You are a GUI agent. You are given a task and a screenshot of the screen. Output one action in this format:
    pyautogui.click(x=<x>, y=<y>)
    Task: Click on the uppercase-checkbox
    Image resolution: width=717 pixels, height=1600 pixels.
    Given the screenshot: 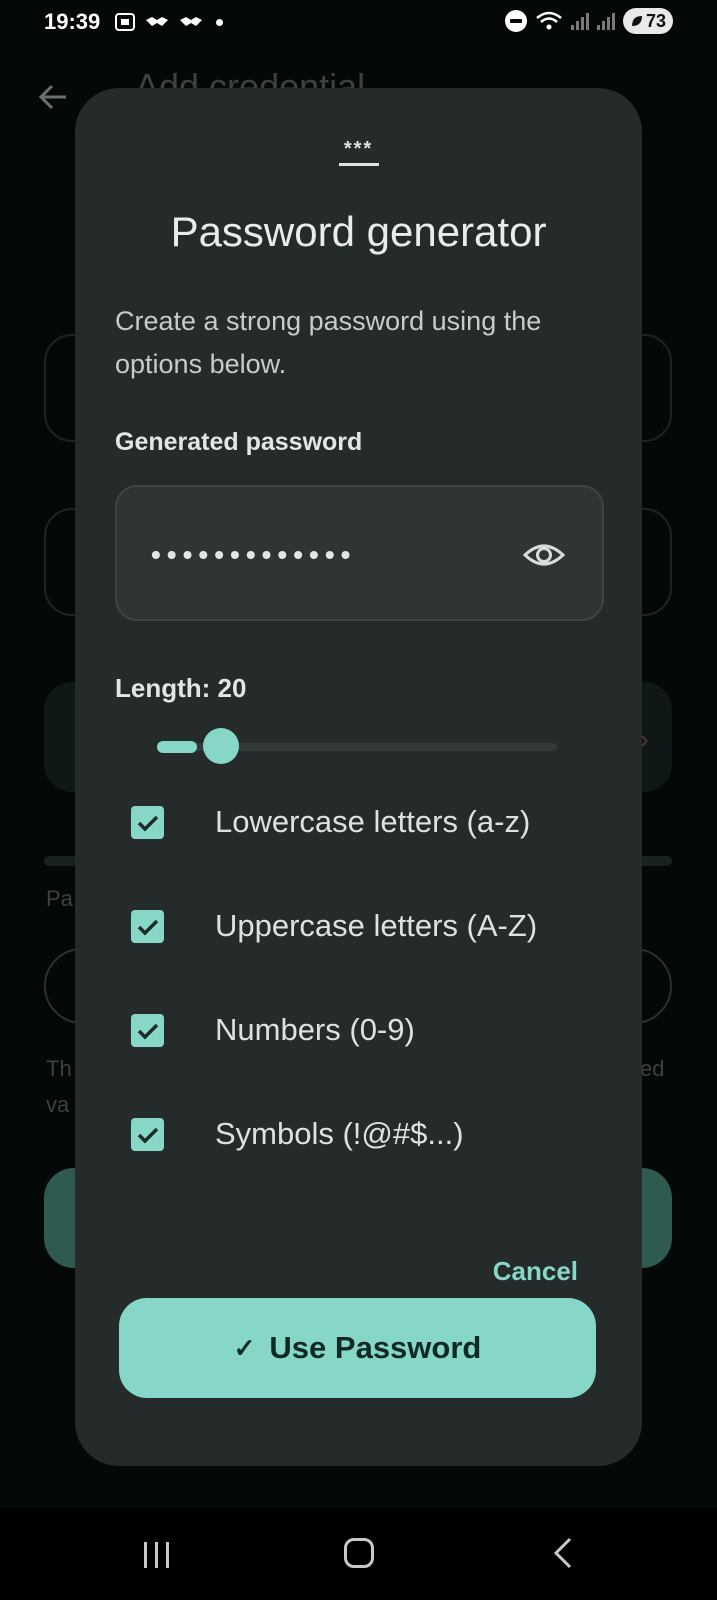 What is the action you would take?
    pyautogui.click(x=147, y=926)
    